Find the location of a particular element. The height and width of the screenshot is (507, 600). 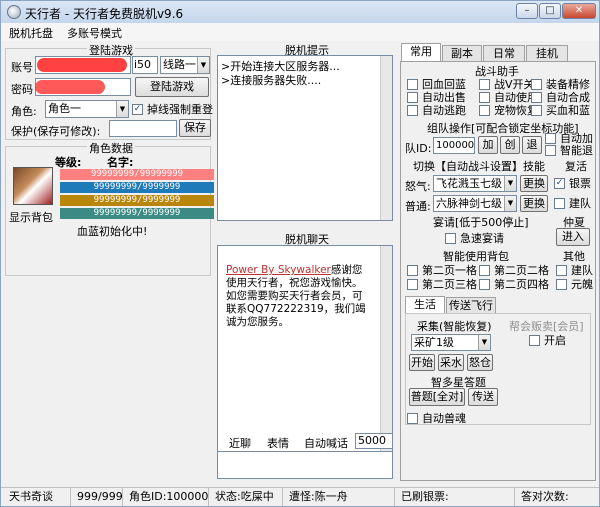

avatar is located at coordinates (33, 186).